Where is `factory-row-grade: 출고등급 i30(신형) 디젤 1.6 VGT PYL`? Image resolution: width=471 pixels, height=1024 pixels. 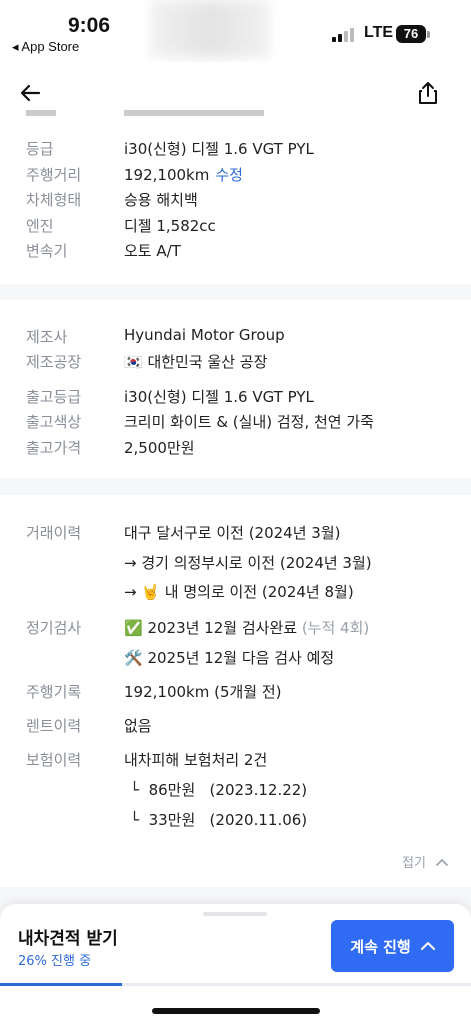
factory-row-grade: 출고등급 i30(신형) 디젤 1.6 VGT PYL is located at coordinates (235, 398).